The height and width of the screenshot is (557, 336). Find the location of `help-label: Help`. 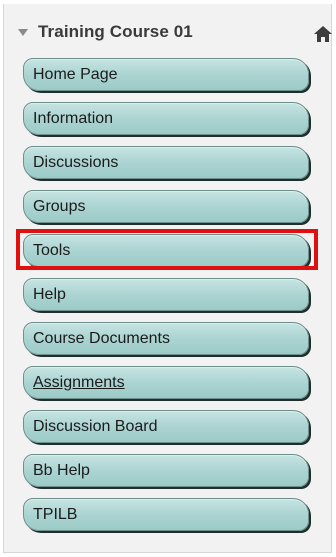

help-label: Help is located at coordinates (49, 294).